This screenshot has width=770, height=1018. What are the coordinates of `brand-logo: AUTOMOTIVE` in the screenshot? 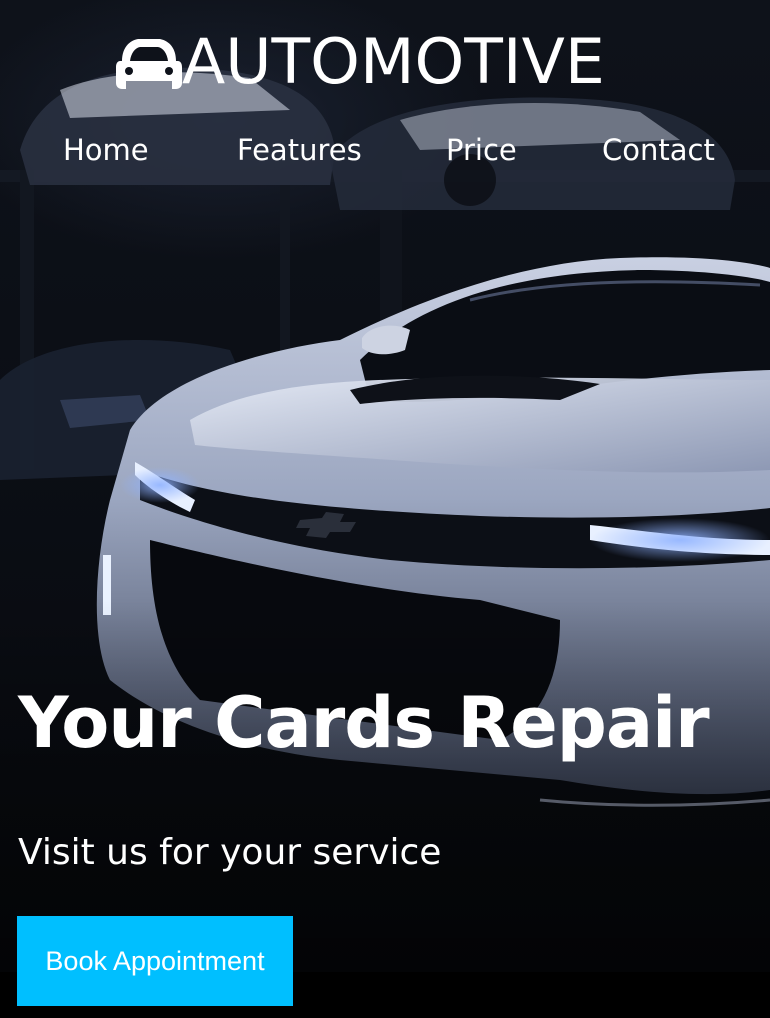 It's located at (360, 62).